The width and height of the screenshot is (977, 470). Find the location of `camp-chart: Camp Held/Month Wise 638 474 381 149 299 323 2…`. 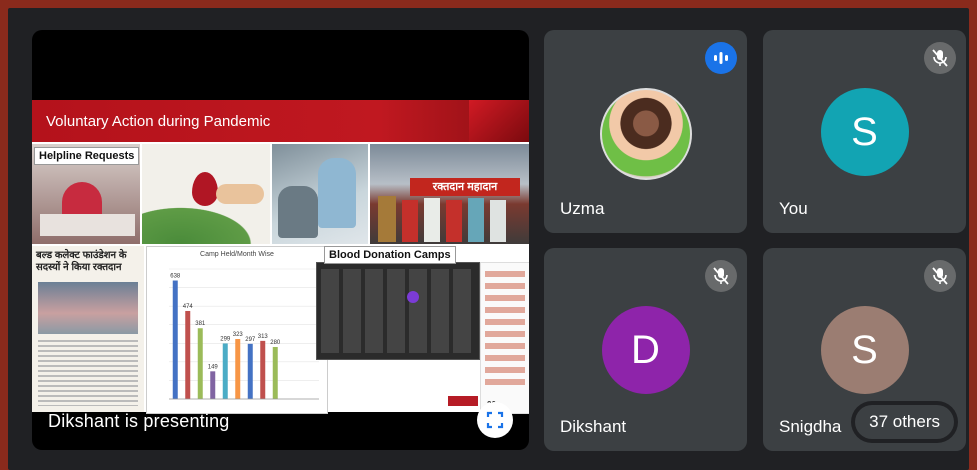

camp-chart: Camp Held/Month Wise 638 474 381 149 299 323 2… is located at coordinates (237, 330).